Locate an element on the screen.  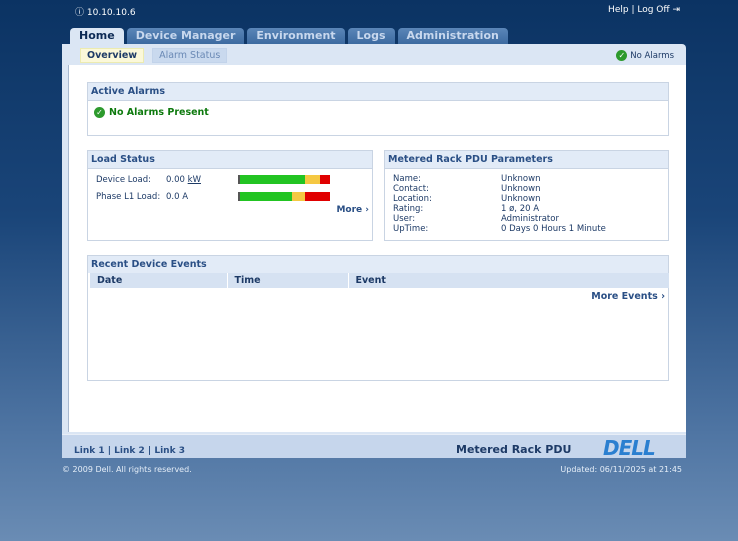
ip-text: 10.10.10.6 is located at coordinates (111, 13).